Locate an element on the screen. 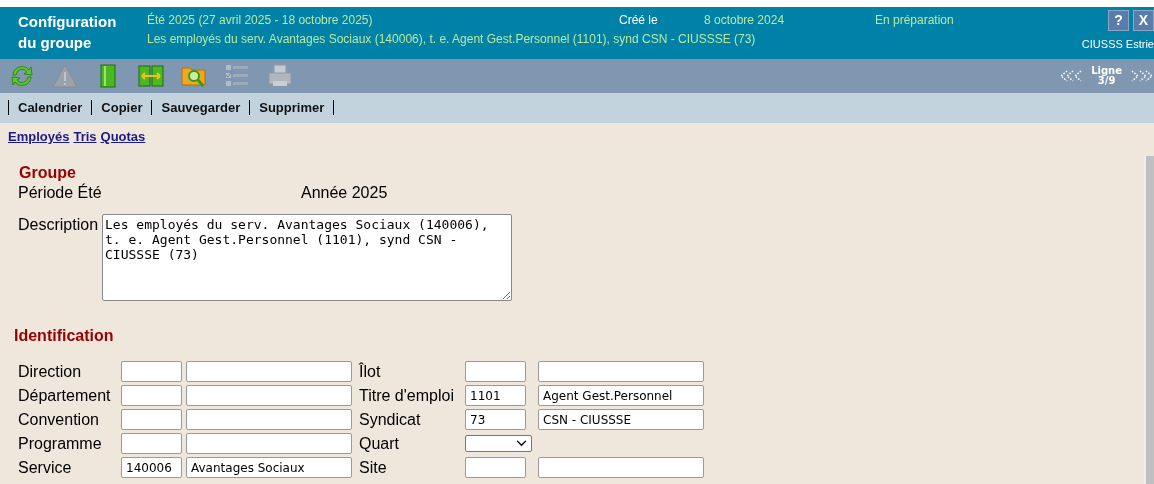  row-label: Ligne is located at coordinates (1106, 70).